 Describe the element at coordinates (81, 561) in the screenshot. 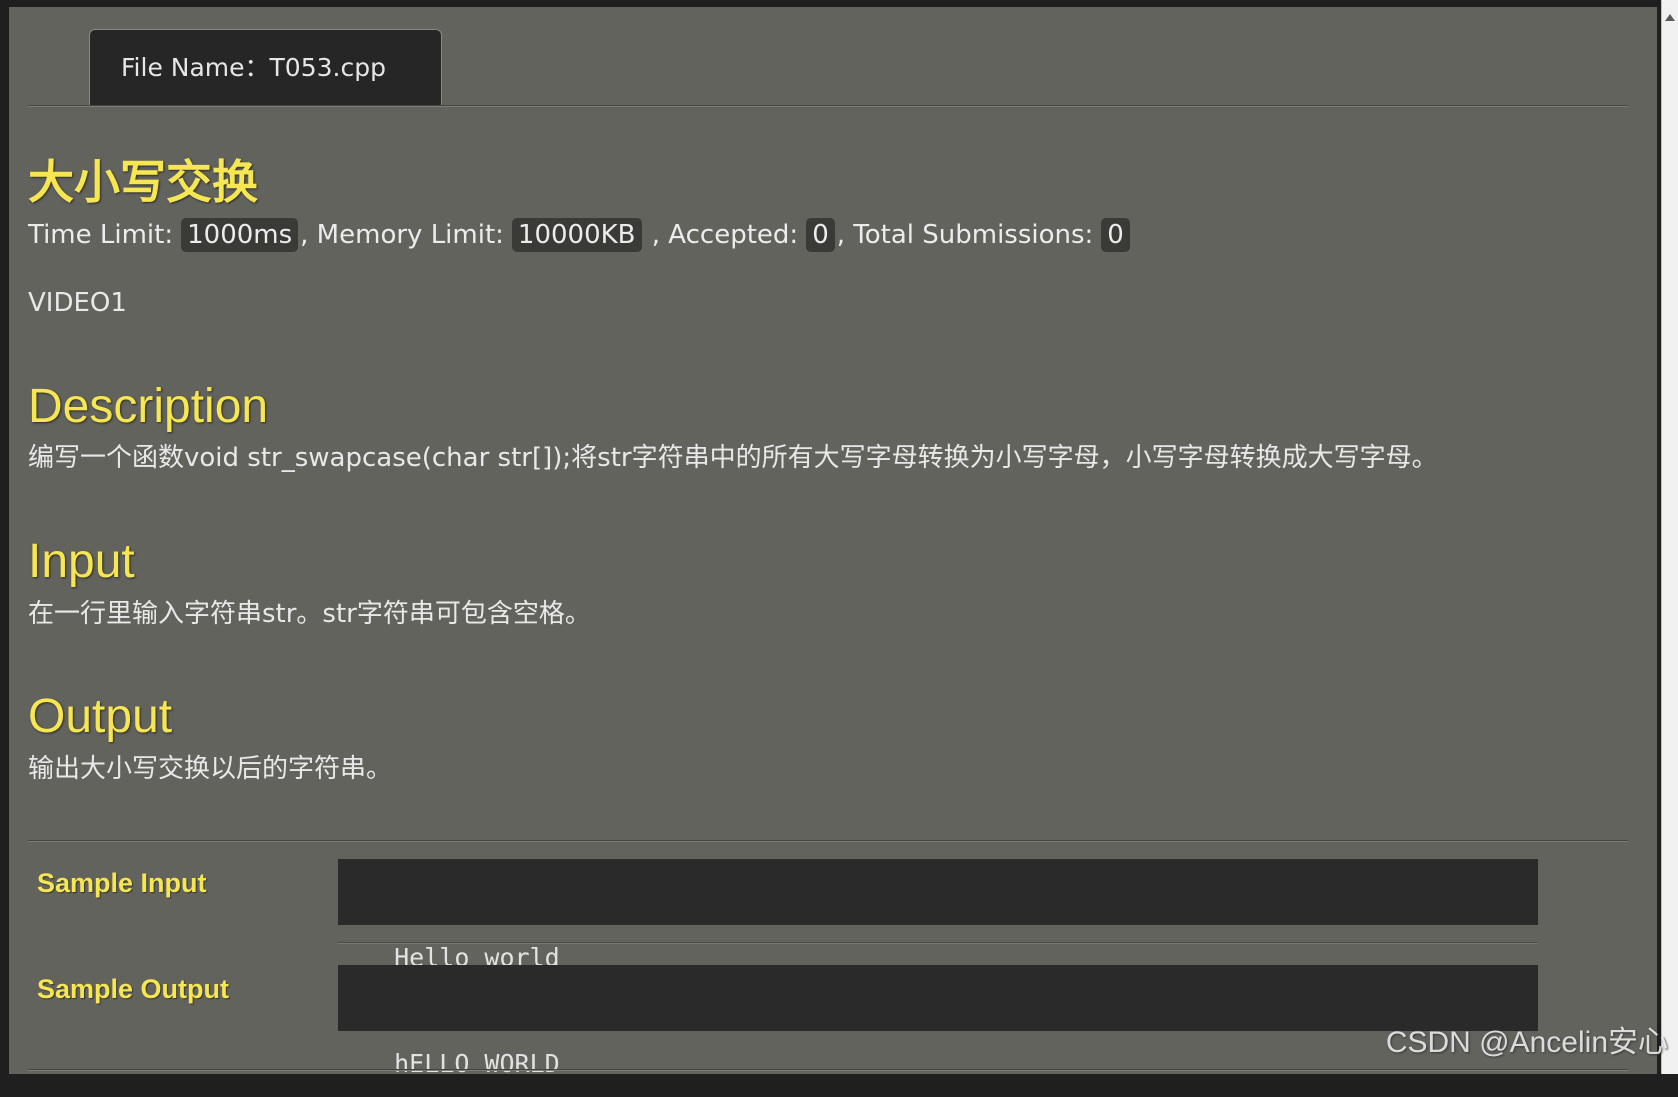

I see `input-heading: Input` at that location.